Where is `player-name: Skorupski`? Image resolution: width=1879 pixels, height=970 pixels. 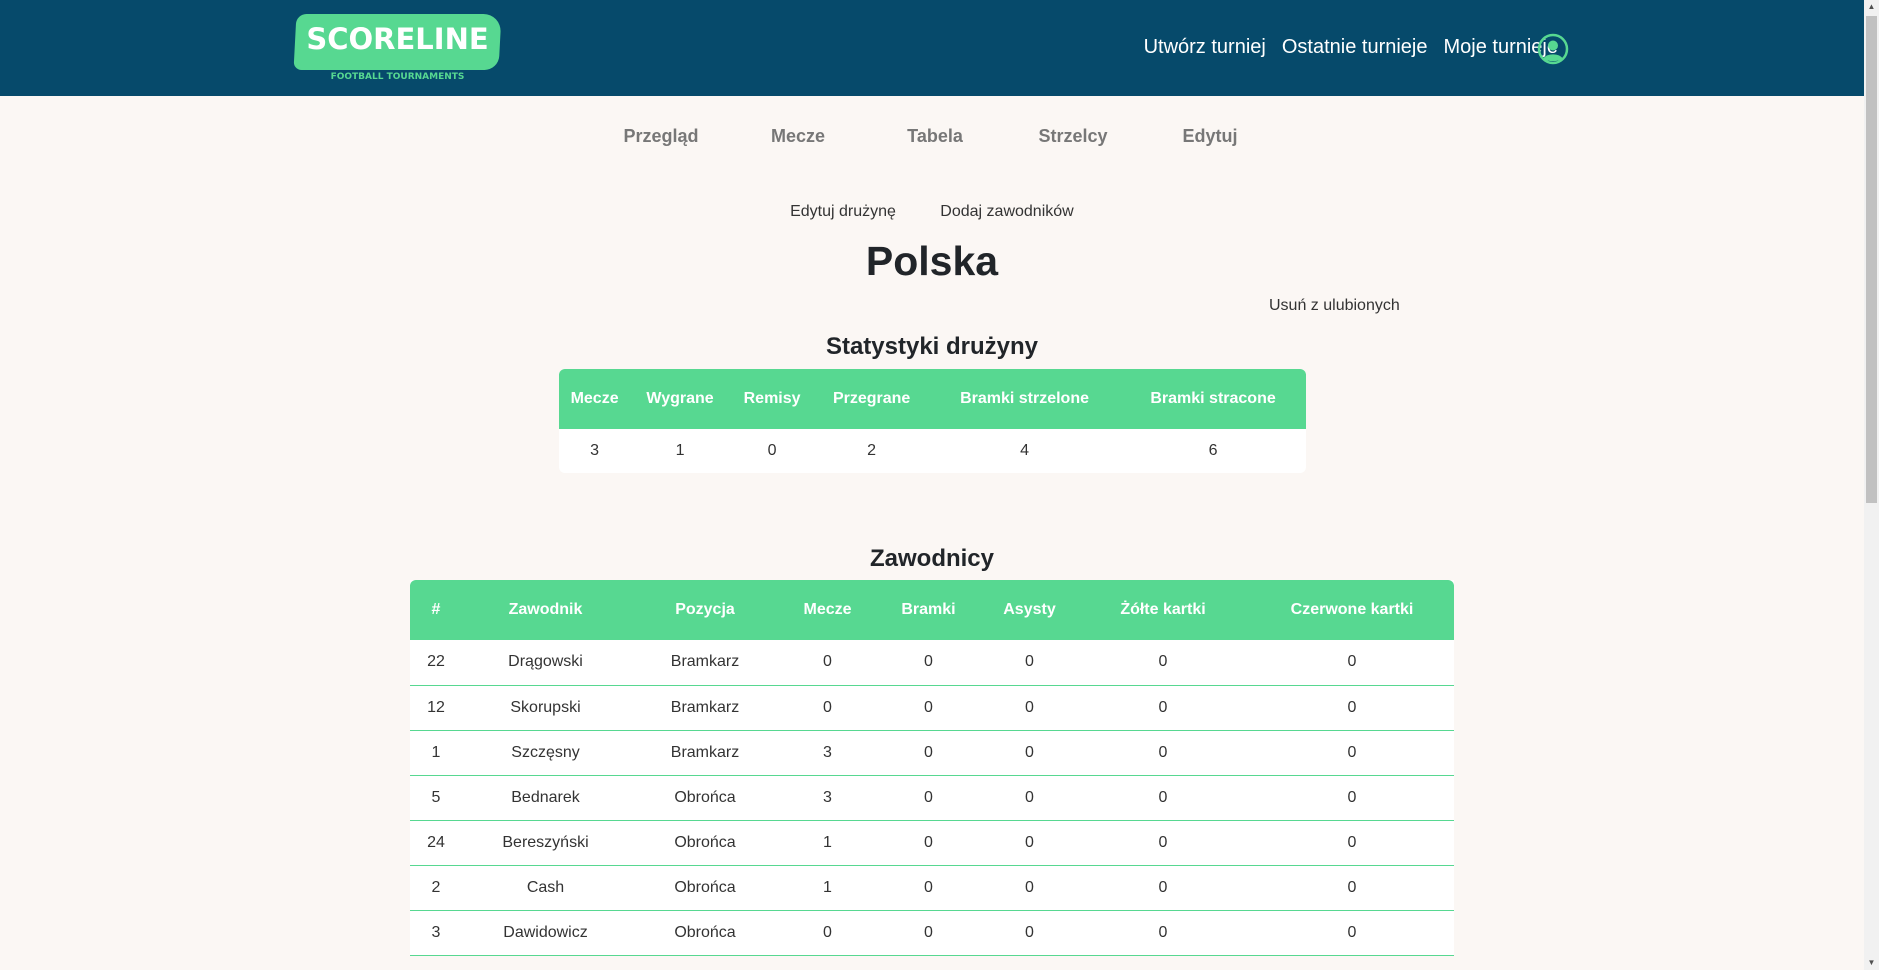 player-name: Skorupski is located at coordinates (545, 708).